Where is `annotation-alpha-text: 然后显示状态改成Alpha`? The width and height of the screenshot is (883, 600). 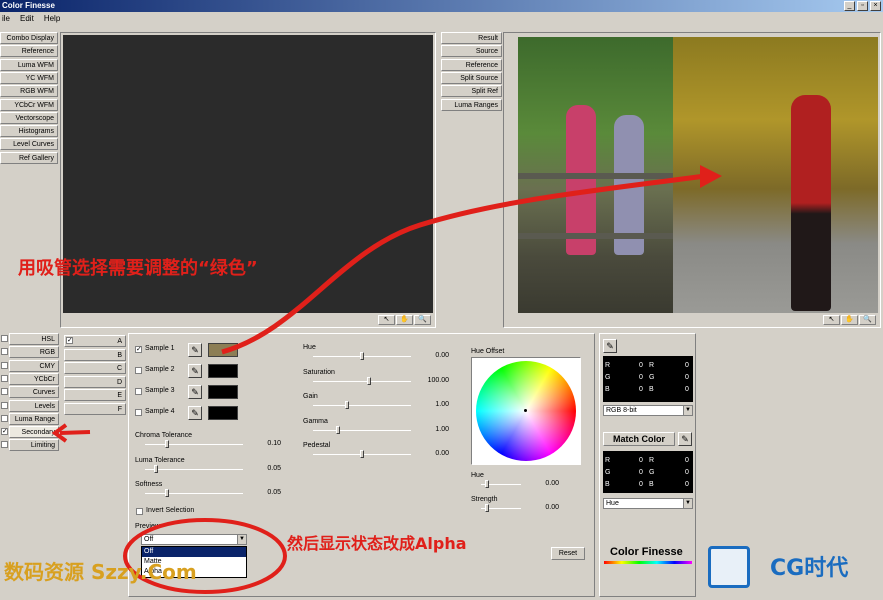 annotation-alpha-text: 然后显示状态改成Alpha is located at coordinates (377, 543).